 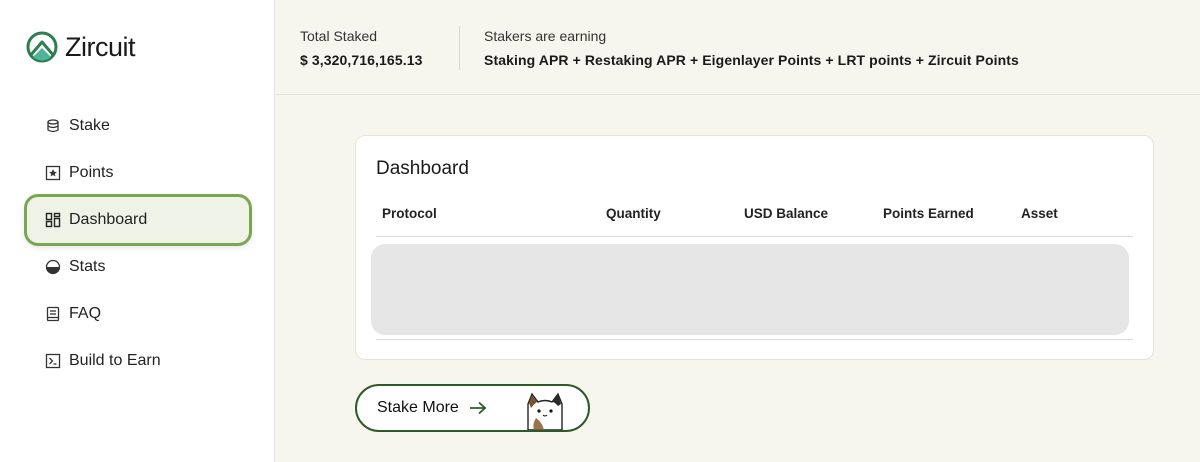 I want to click on column-header-points-earned: Points Earned, so click(x=928, y=213).